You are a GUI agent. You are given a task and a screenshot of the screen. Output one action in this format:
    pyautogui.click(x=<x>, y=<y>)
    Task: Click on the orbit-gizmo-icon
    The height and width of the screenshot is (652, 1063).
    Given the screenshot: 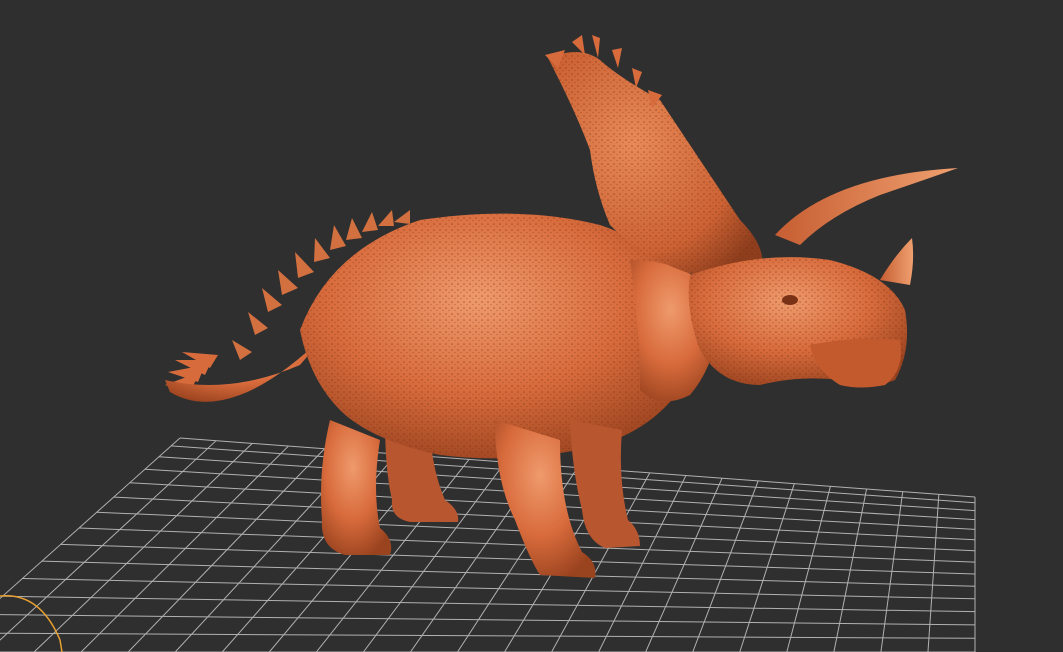 What is the action you would take?
    pyautogui.click(x=31, y=623)
    